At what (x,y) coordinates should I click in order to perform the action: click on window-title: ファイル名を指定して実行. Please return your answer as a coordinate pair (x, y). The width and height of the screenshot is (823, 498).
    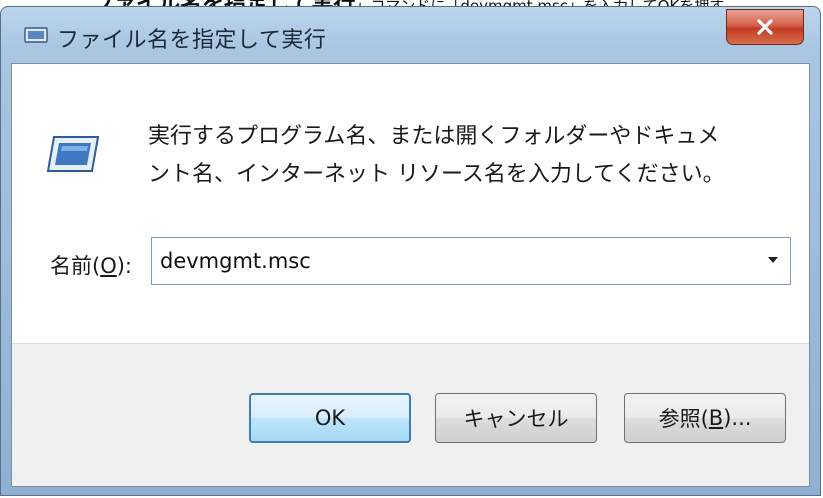
    Looking at the image, I should click on (192, 40).